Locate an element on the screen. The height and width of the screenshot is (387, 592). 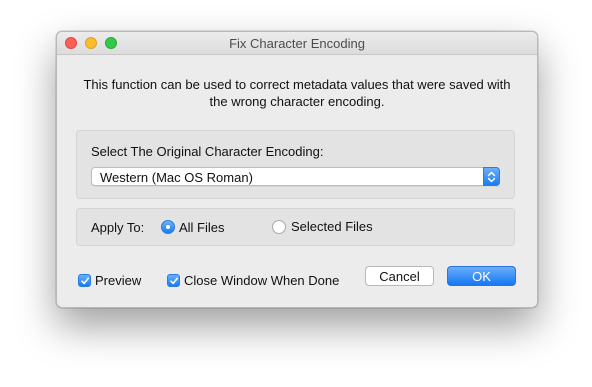
preview-label: Preview is located at coordinates (118, 280).